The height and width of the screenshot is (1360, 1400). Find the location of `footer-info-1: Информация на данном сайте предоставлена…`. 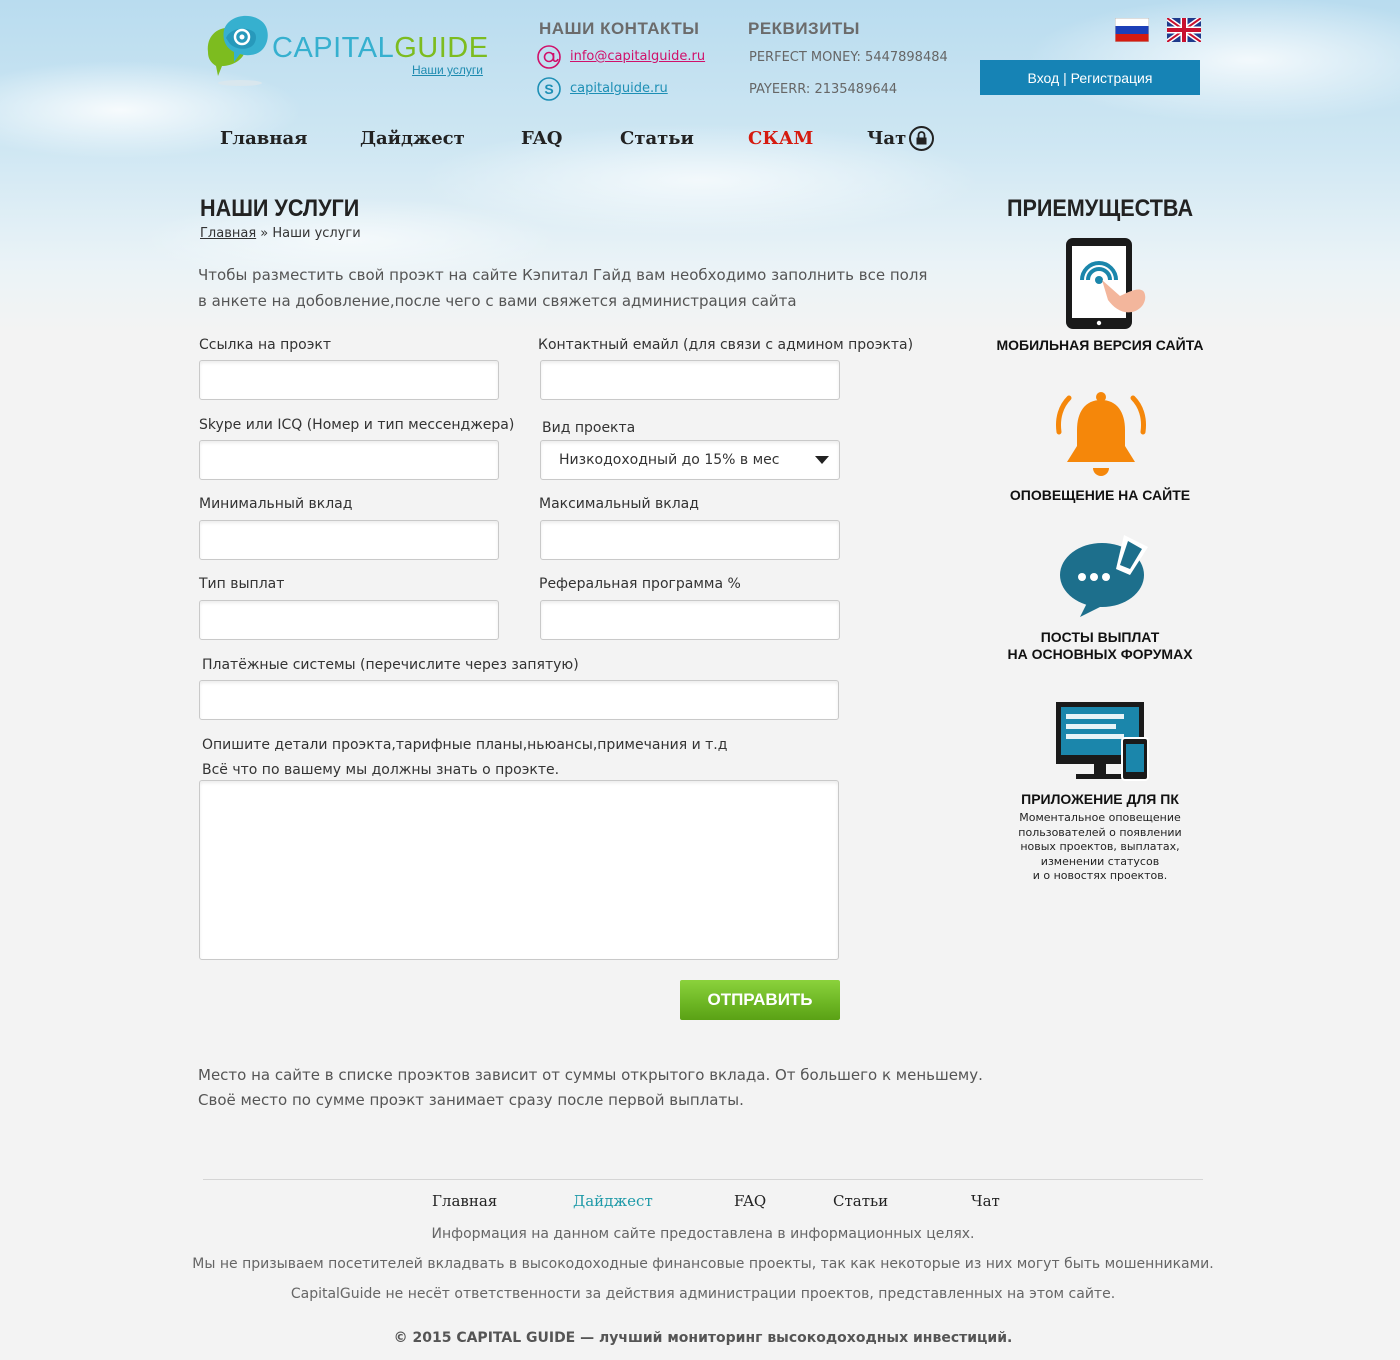

footer-info-1: Информация на данном сайте предоставлена… is located at coordinates (703, 1234).